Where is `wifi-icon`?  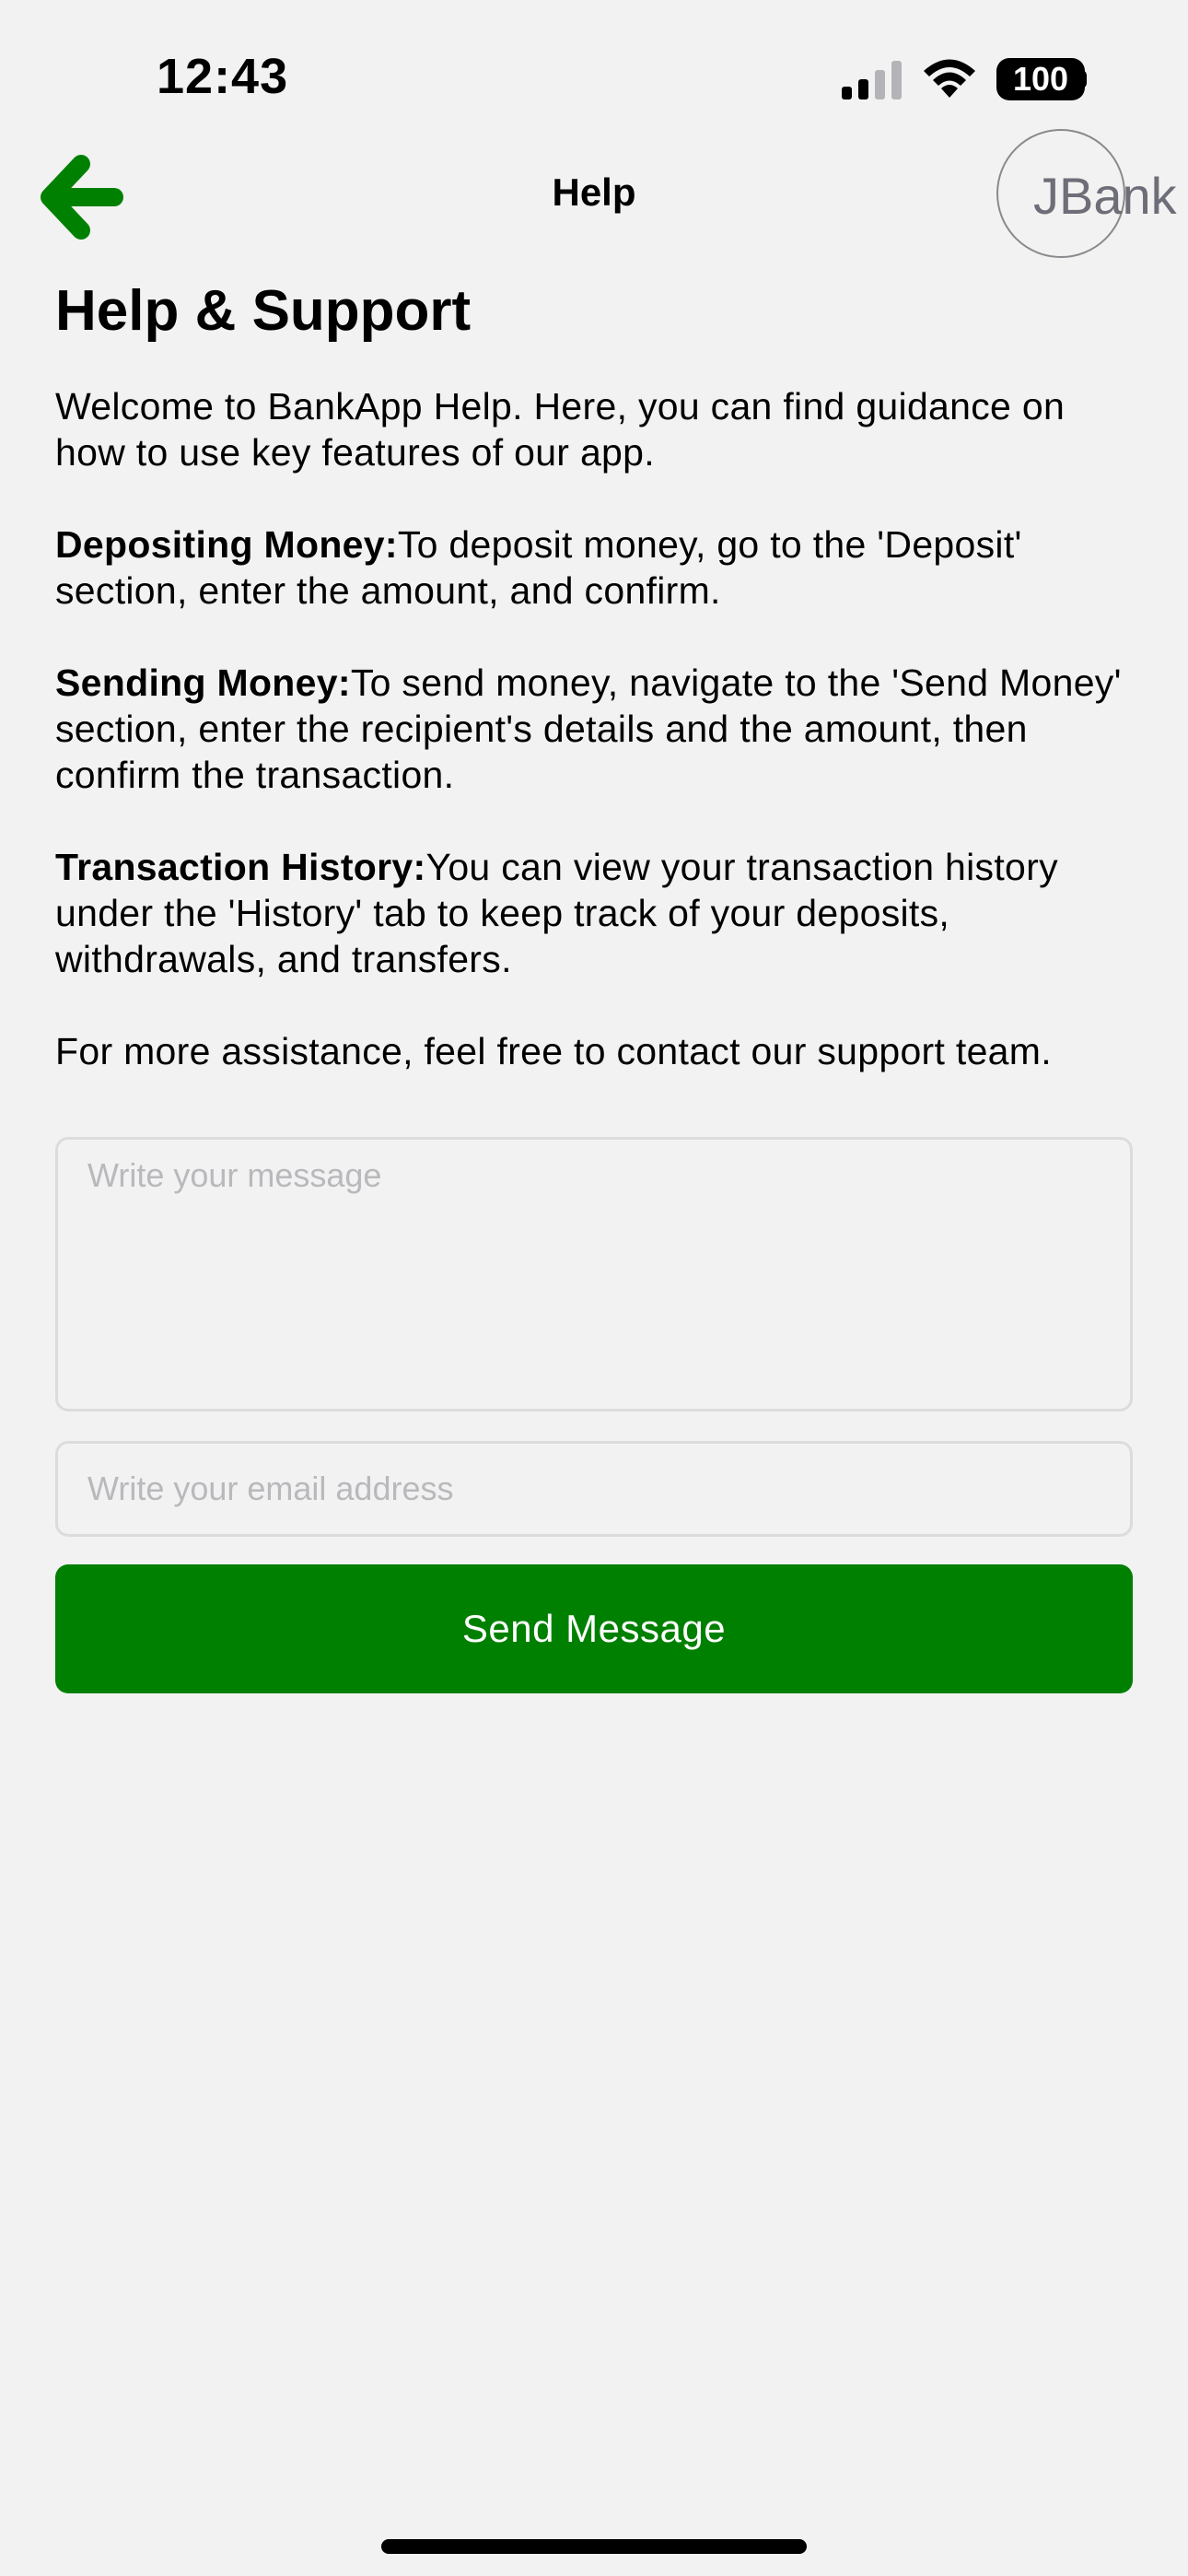
wifi-icon is located at coordinates (949, 78).